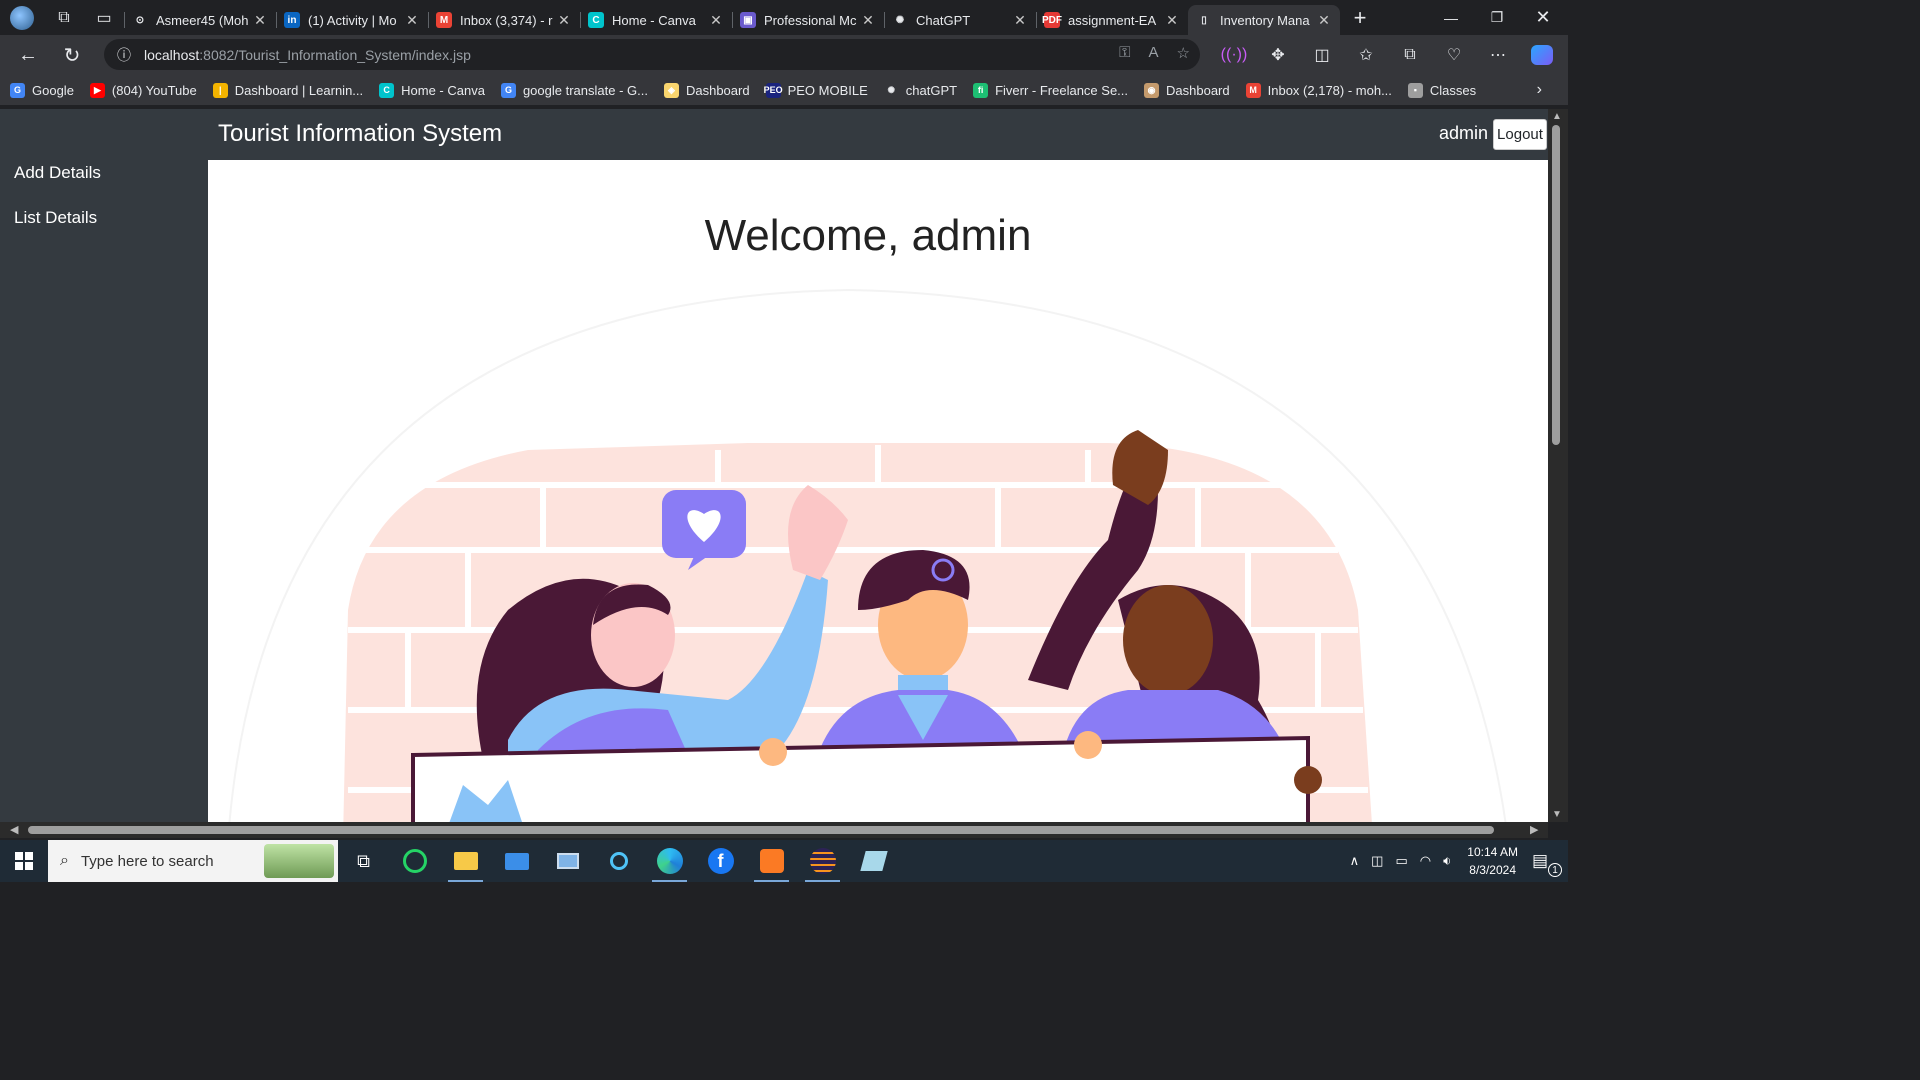  I want to click on logout-button: Logout, so click(1520, 134).